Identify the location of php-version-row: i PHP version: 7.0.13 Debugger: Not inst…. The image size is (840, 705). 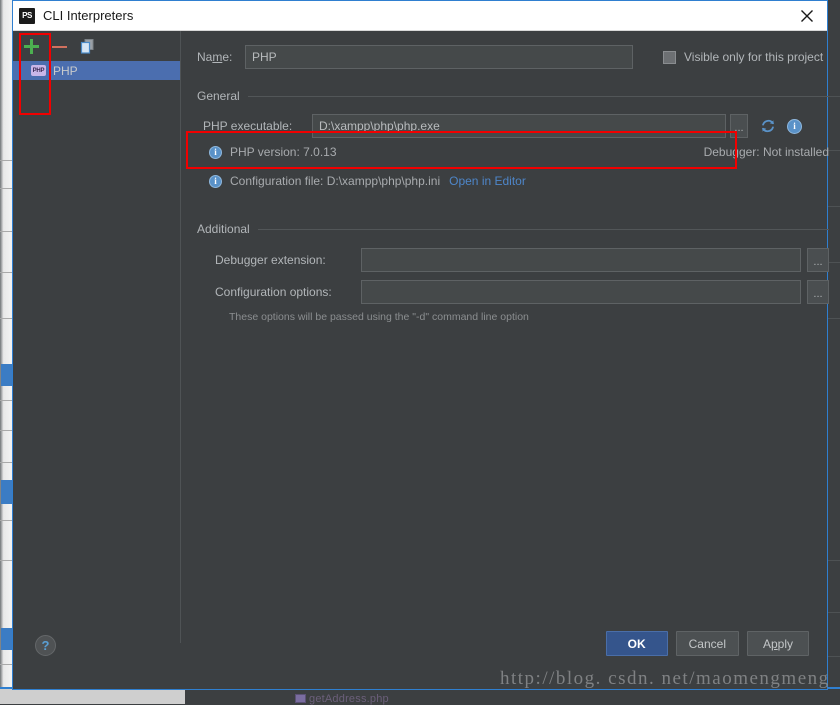
(513, 152).